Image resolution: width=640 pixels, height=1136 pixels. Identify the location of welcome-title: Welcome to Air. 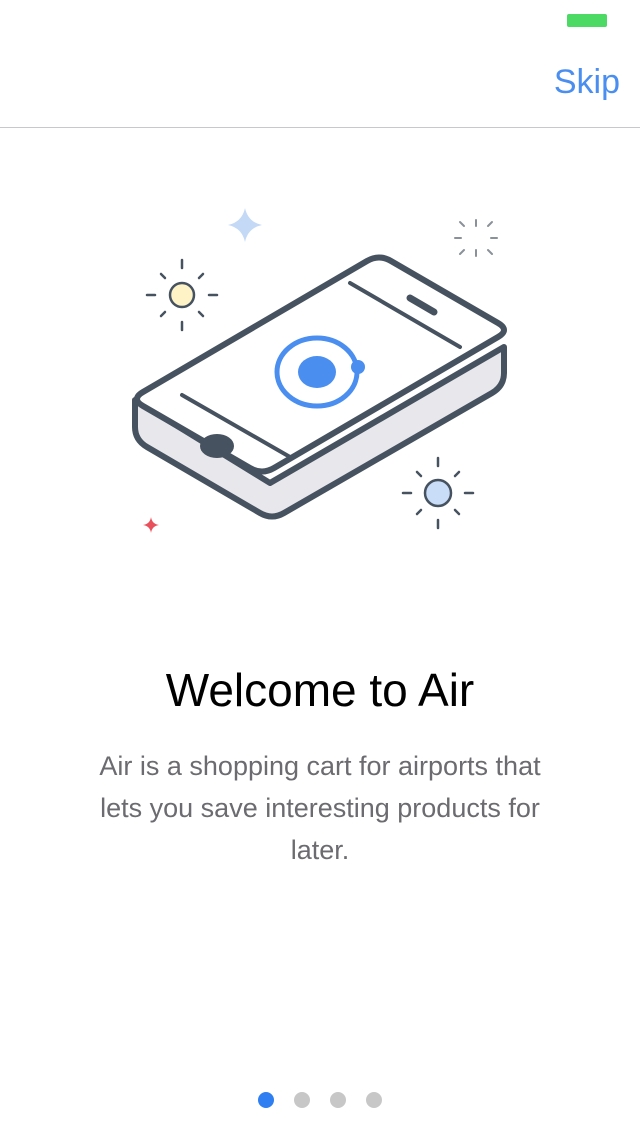
(320, 690).